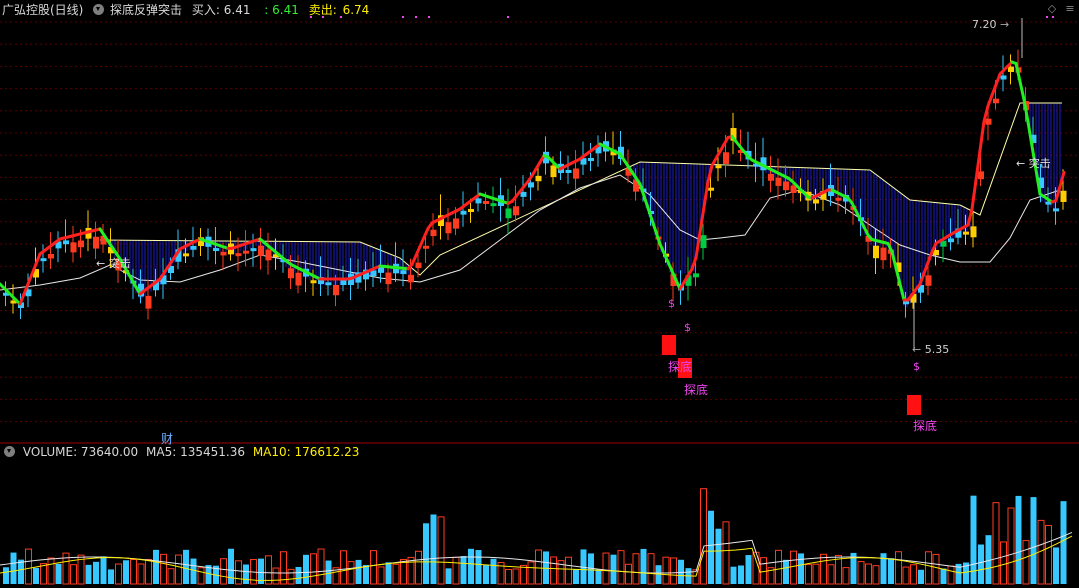 This screenshot has width=1079, height=588. Describe the element at coordinates (1052, 9) in the screenshot. I see `restore-icon: ◇` at that location.